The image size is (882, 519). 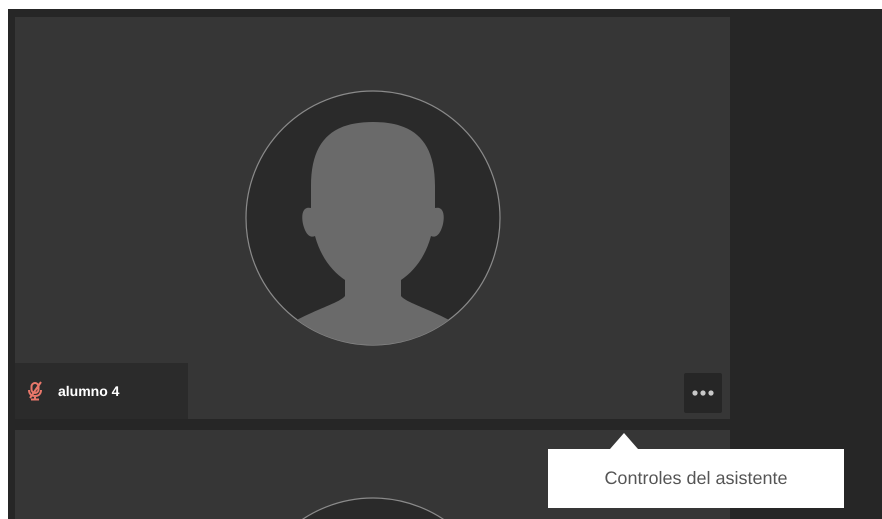 I want to click on more-options-button, so click(x=703, y=393).